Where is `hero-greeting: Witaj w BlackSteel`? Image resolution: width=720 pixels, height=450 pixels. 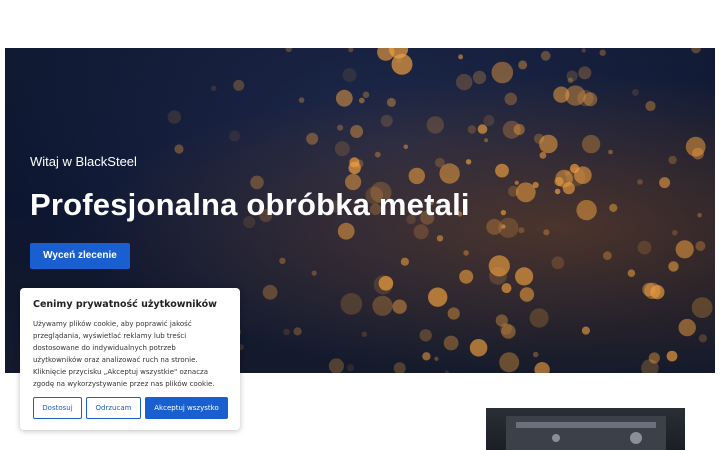 hero-greeting: Witaj w BlackSteel is located at coordinates (83, 161).